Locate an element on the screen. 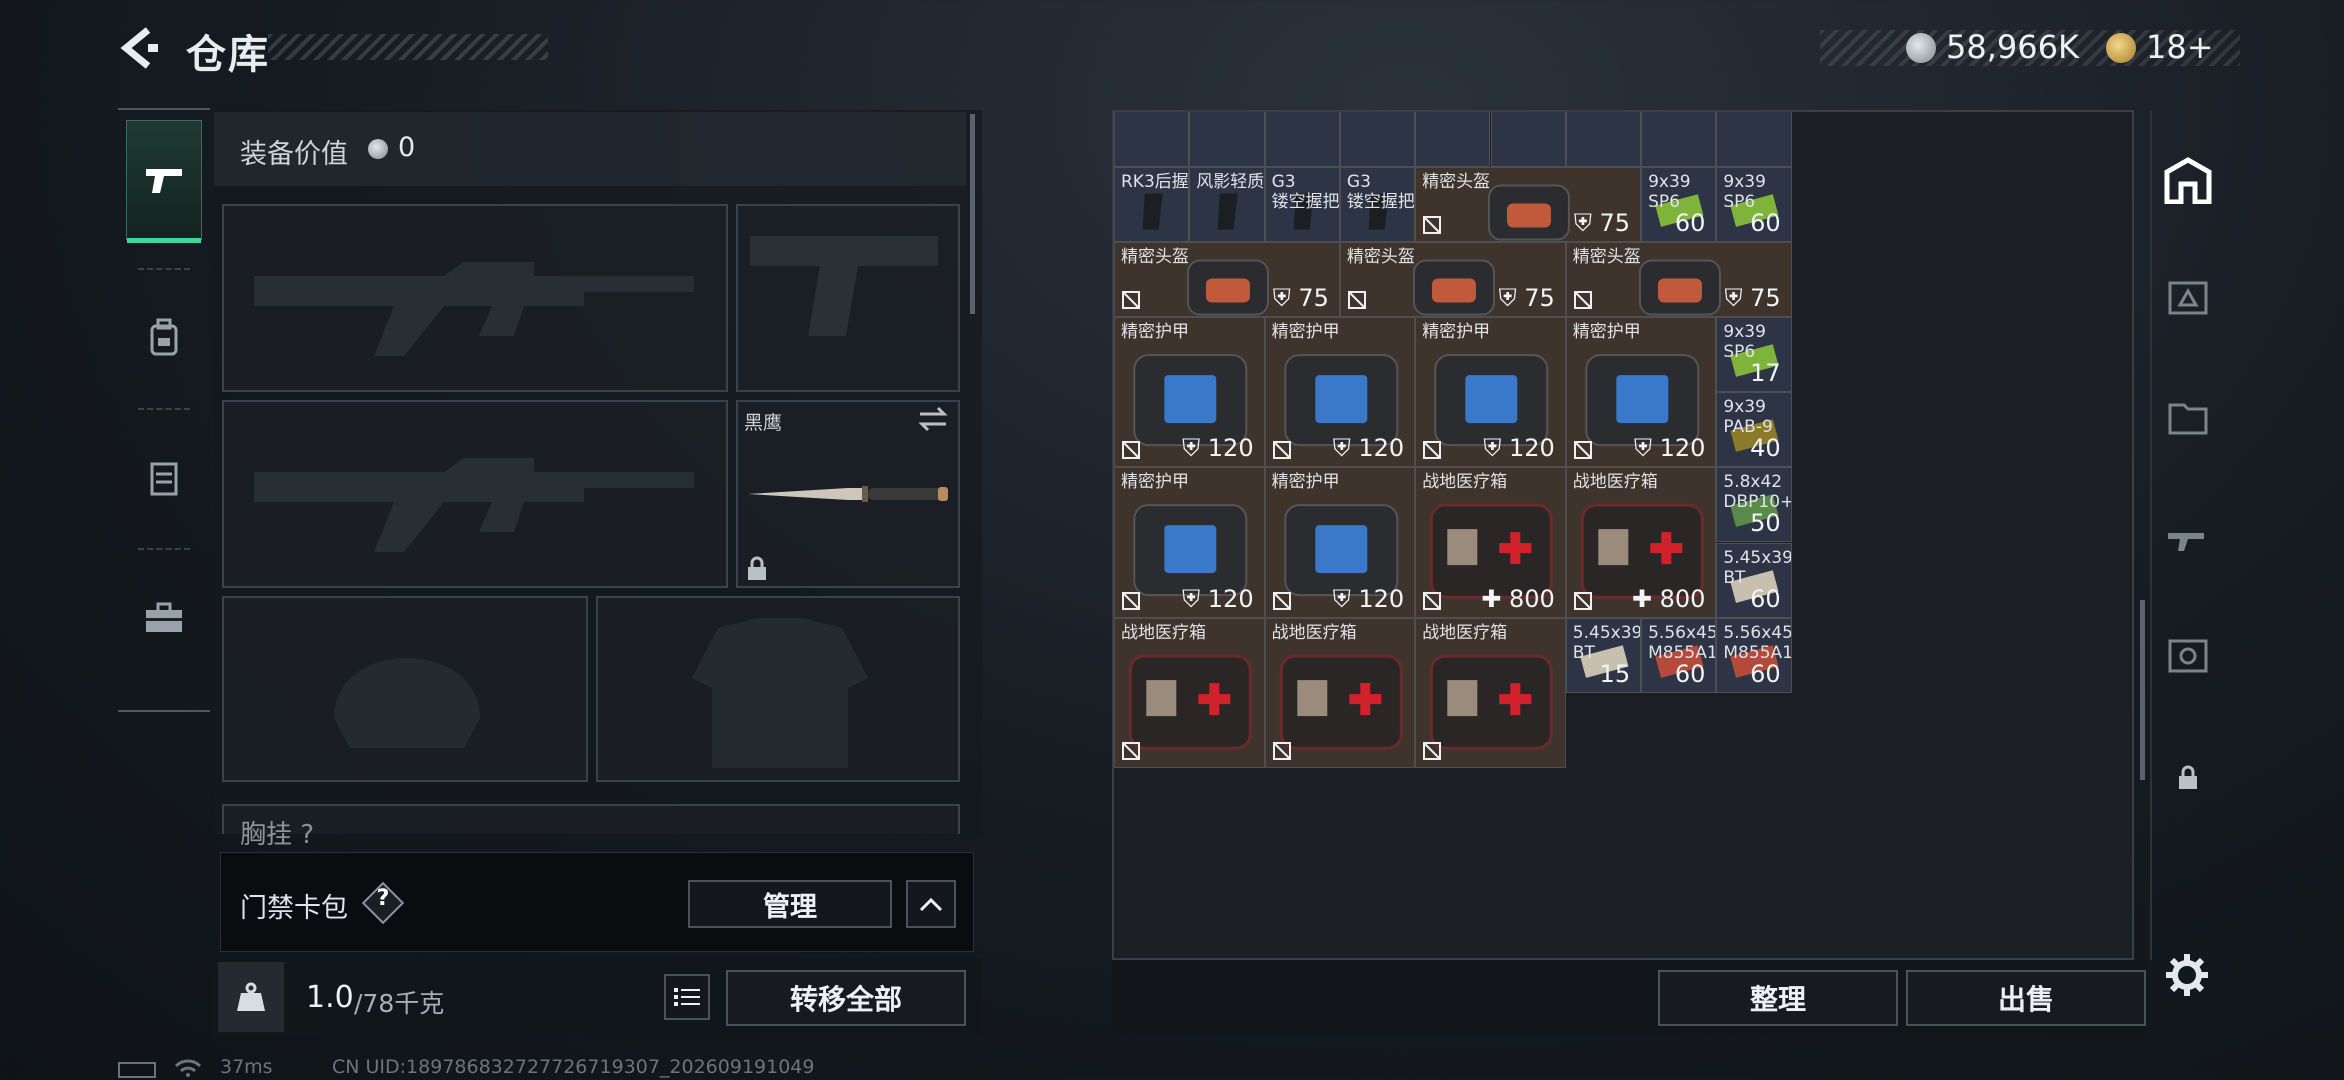  manage-button: 管理 is located at coordinates (790, 904).